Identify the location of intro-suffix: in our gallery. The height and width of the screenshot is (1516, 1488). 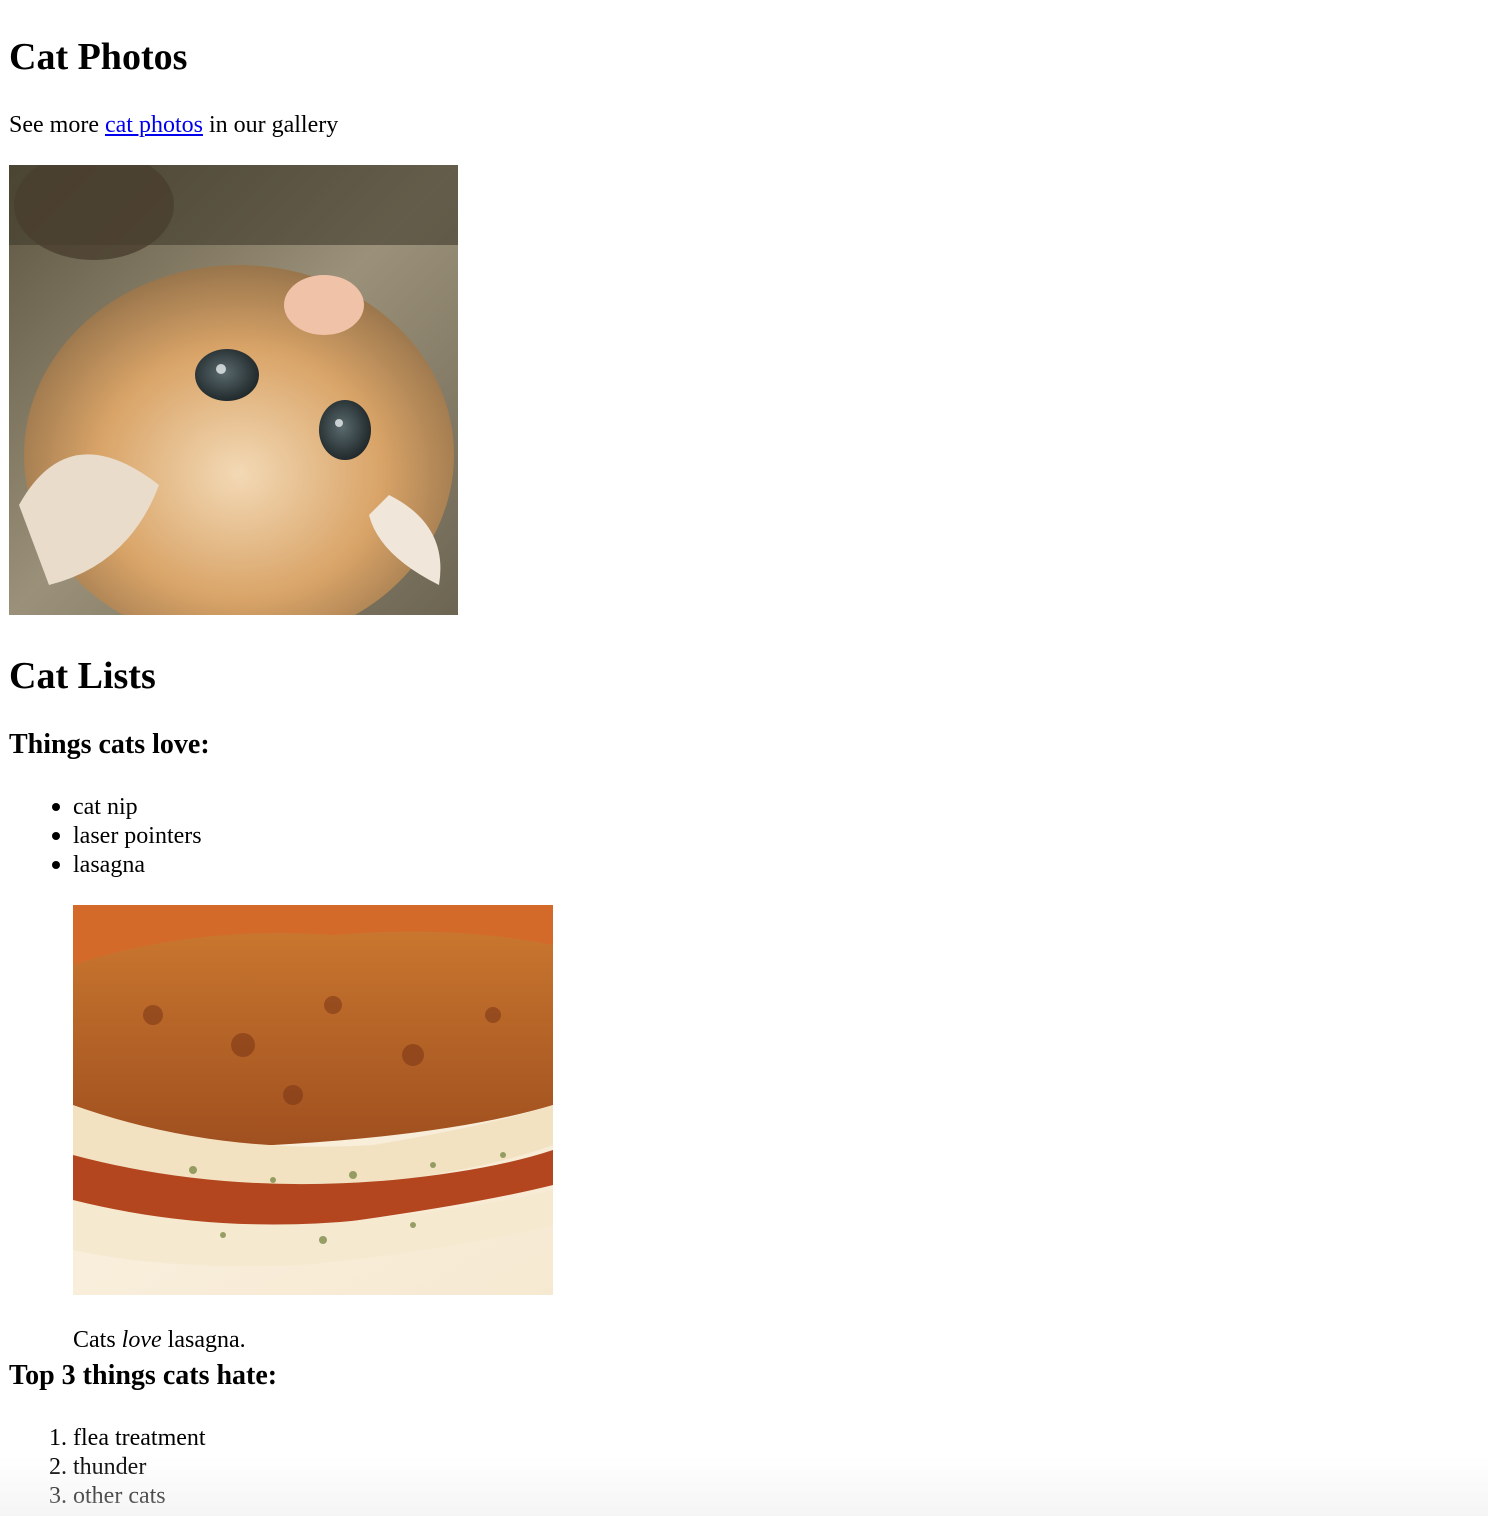
(270, 125).